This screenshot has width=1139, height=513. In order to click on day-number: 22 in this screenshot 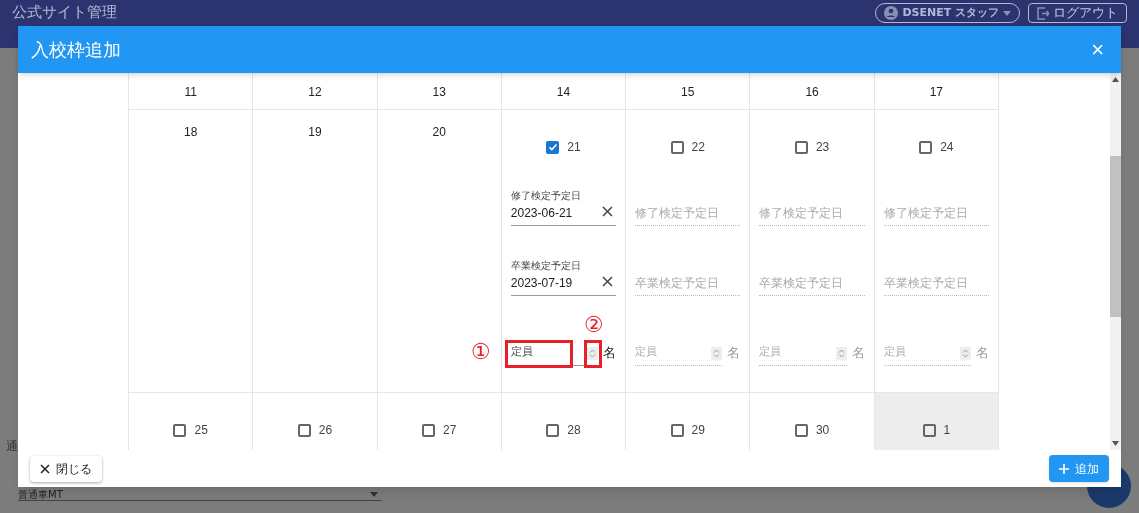, I will do `click(698, 147)`.